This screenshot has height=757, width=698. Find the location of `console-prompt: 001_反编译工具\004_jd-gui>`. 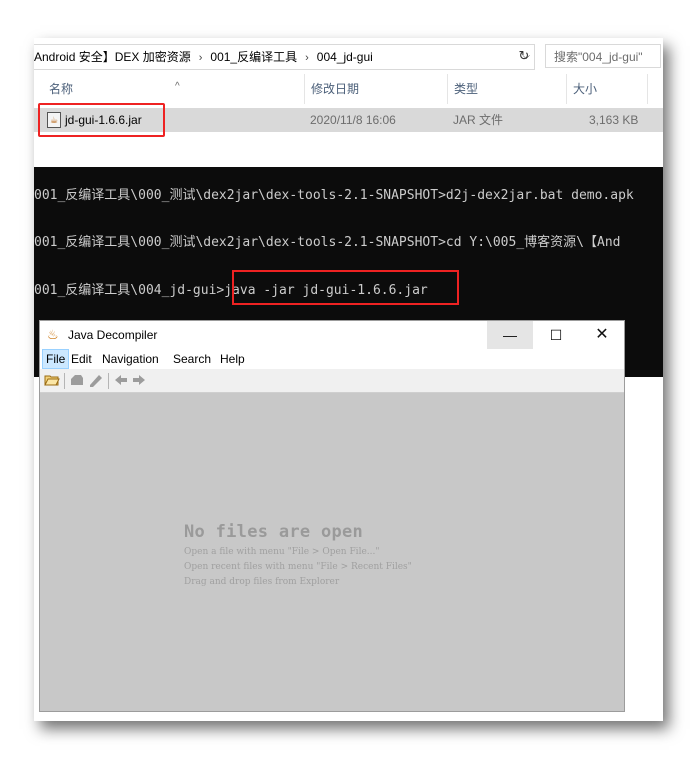

console-prompt: 001_反编译工具\004_jd-gui> is located at coordinates (129, 290).